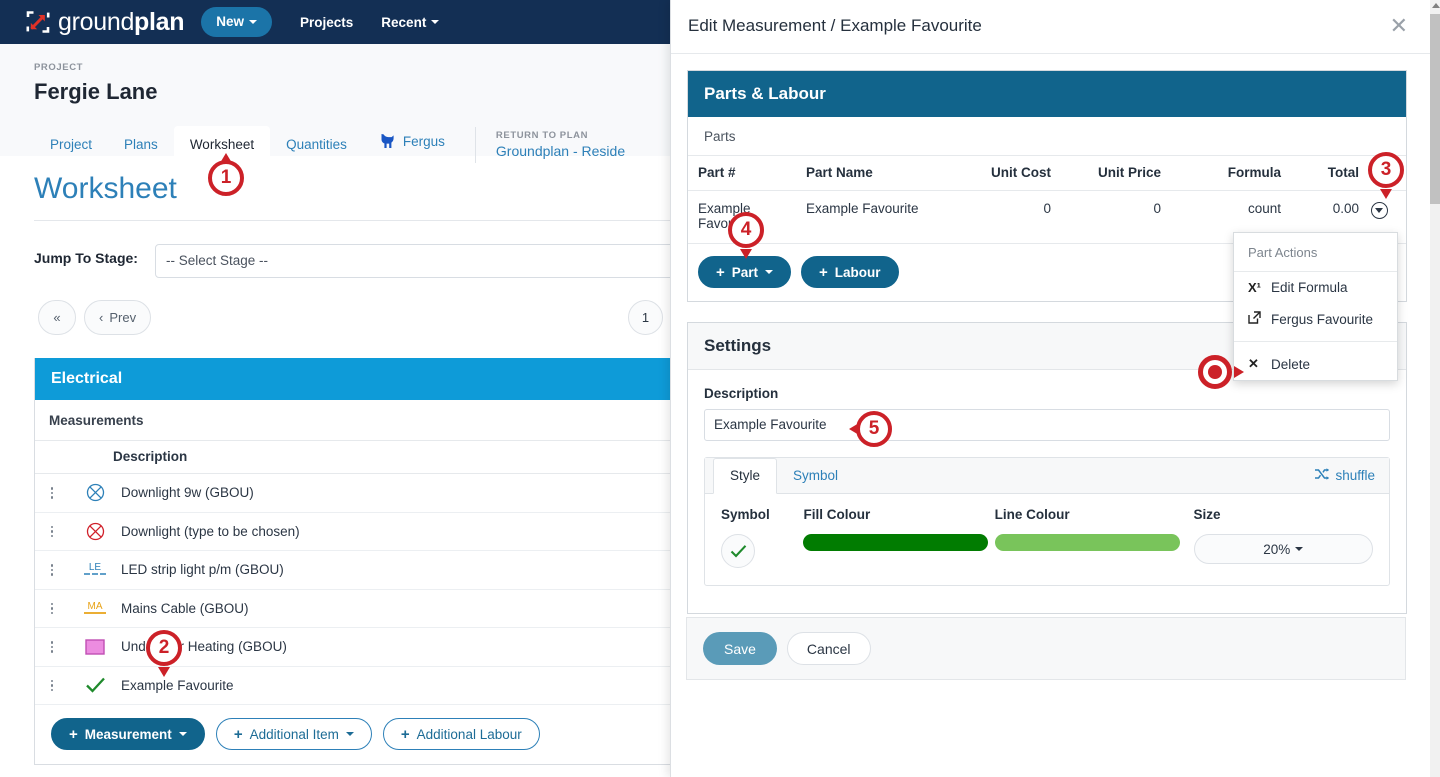 This screenshot has height=777, width=1440. Describe the element at coordinates (1221, 375) in the screenshot. I see `cursor-click-indicator` at that location.